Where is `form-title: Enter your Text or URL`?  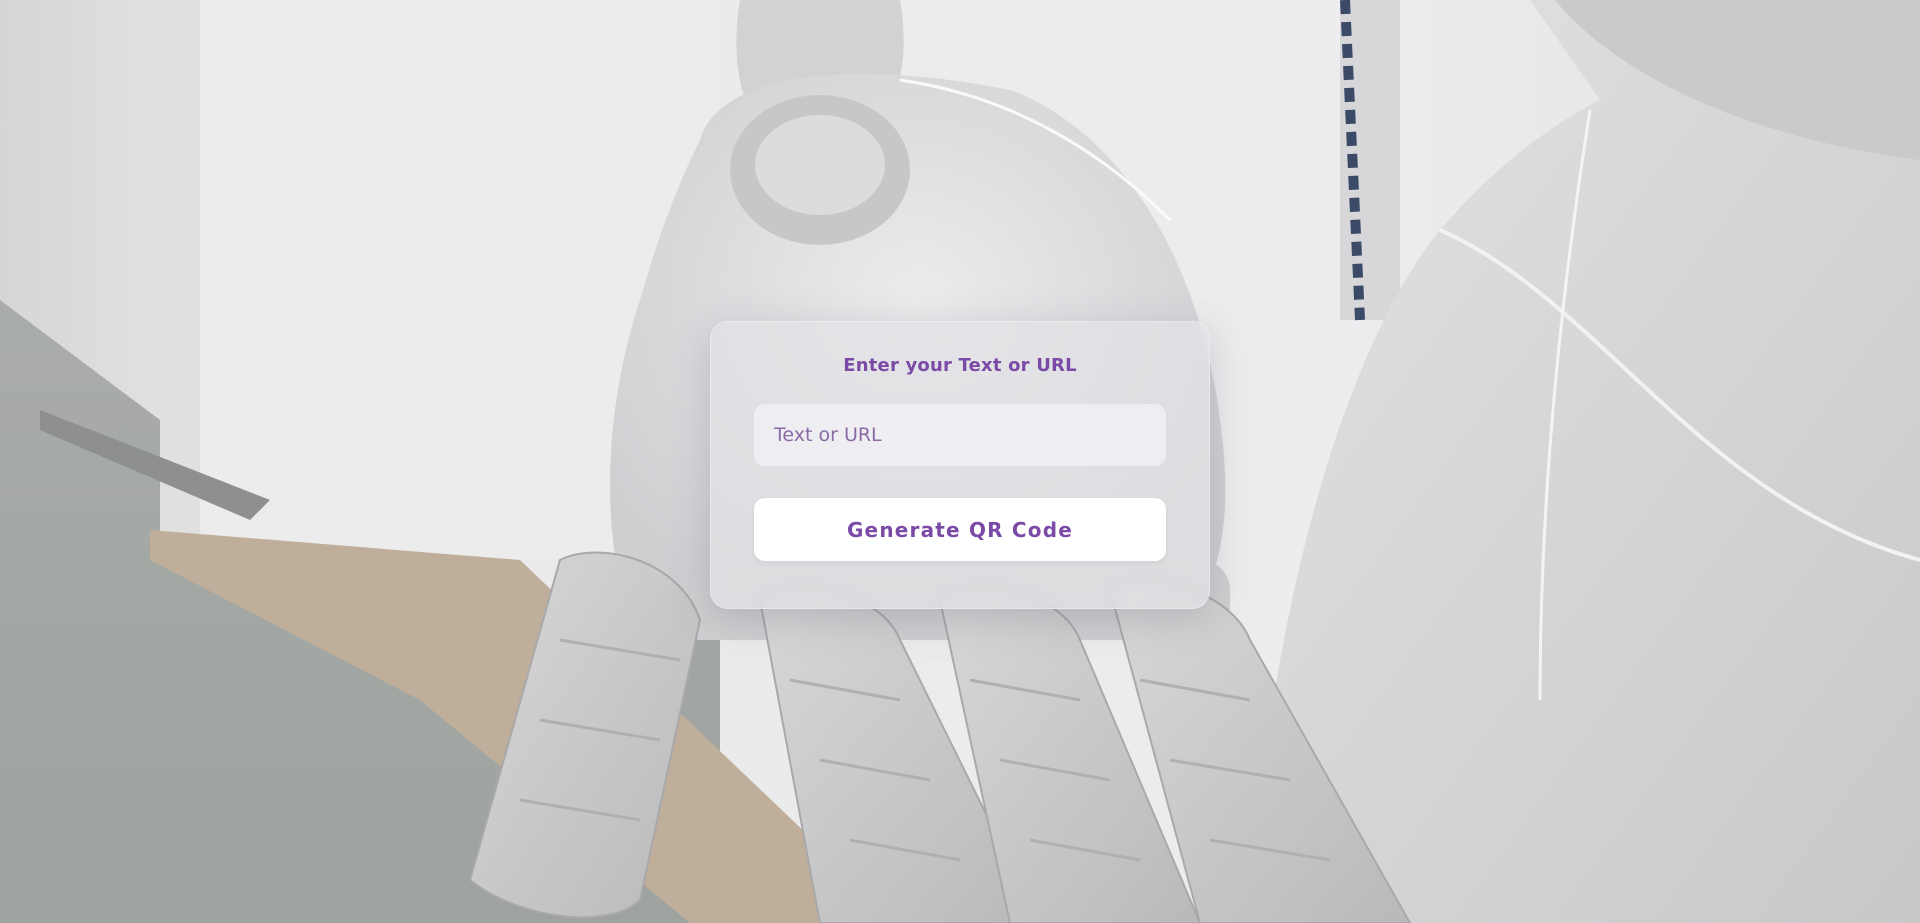
form-title: Enter your Text or URL is located at coordinates (960, 365).